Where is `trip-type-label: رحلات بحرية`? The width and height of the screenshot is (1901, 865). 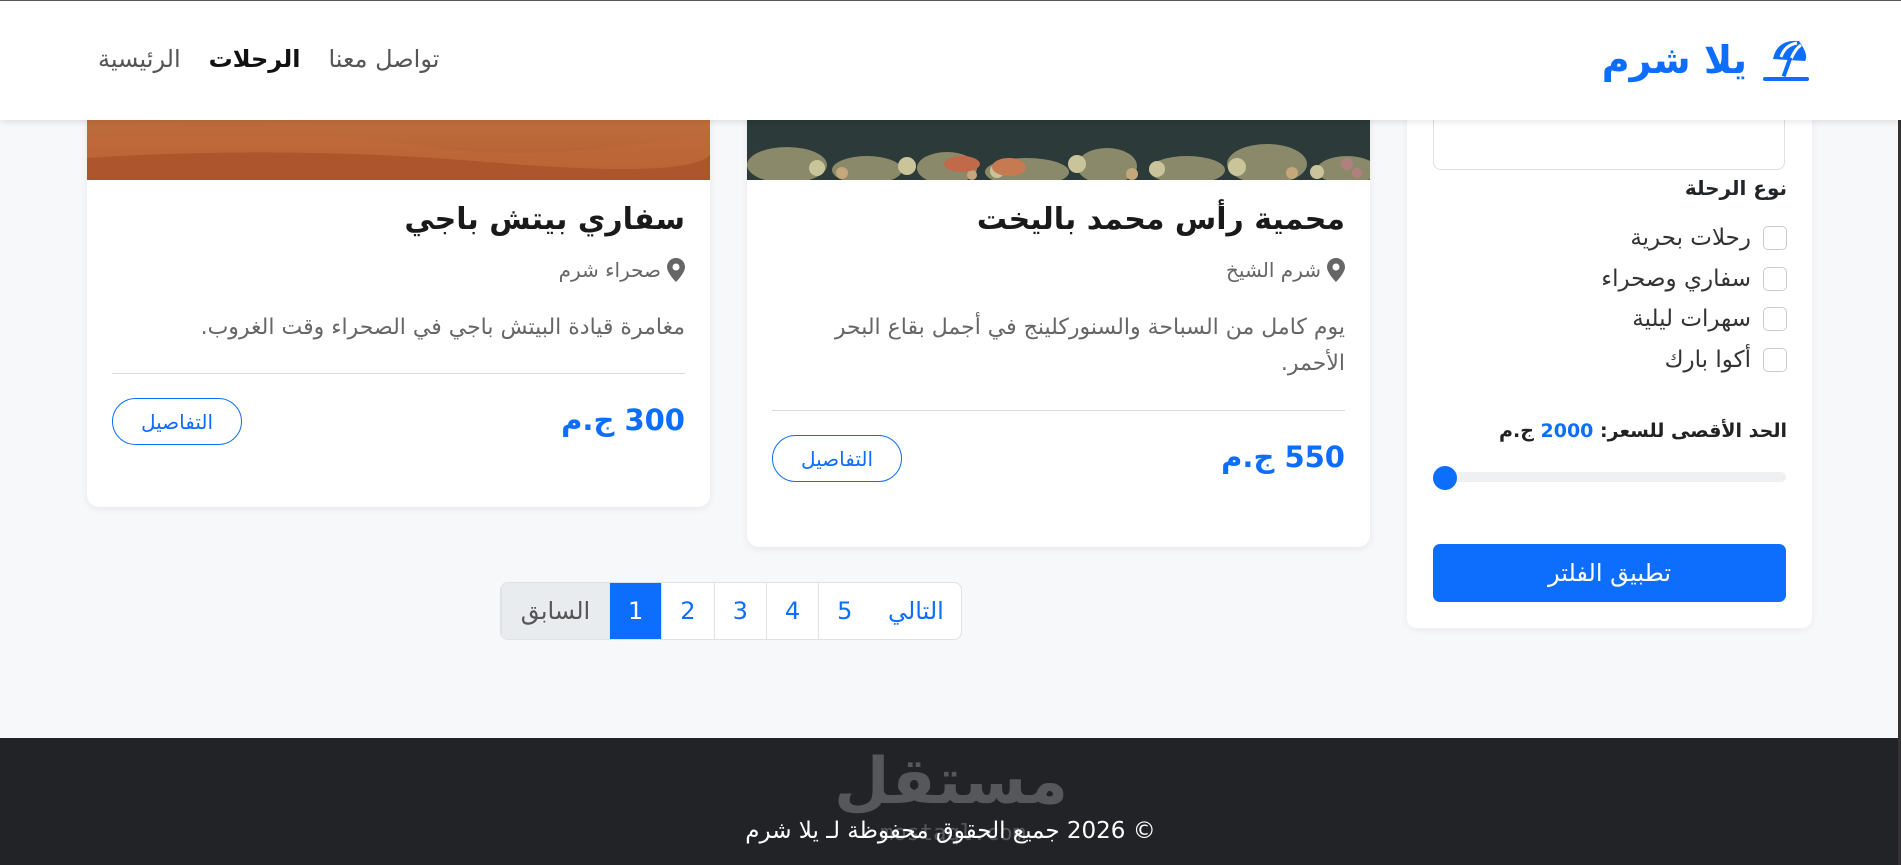 trip-type-label: رحلات بحرية is located at coordinates (1690, 238).